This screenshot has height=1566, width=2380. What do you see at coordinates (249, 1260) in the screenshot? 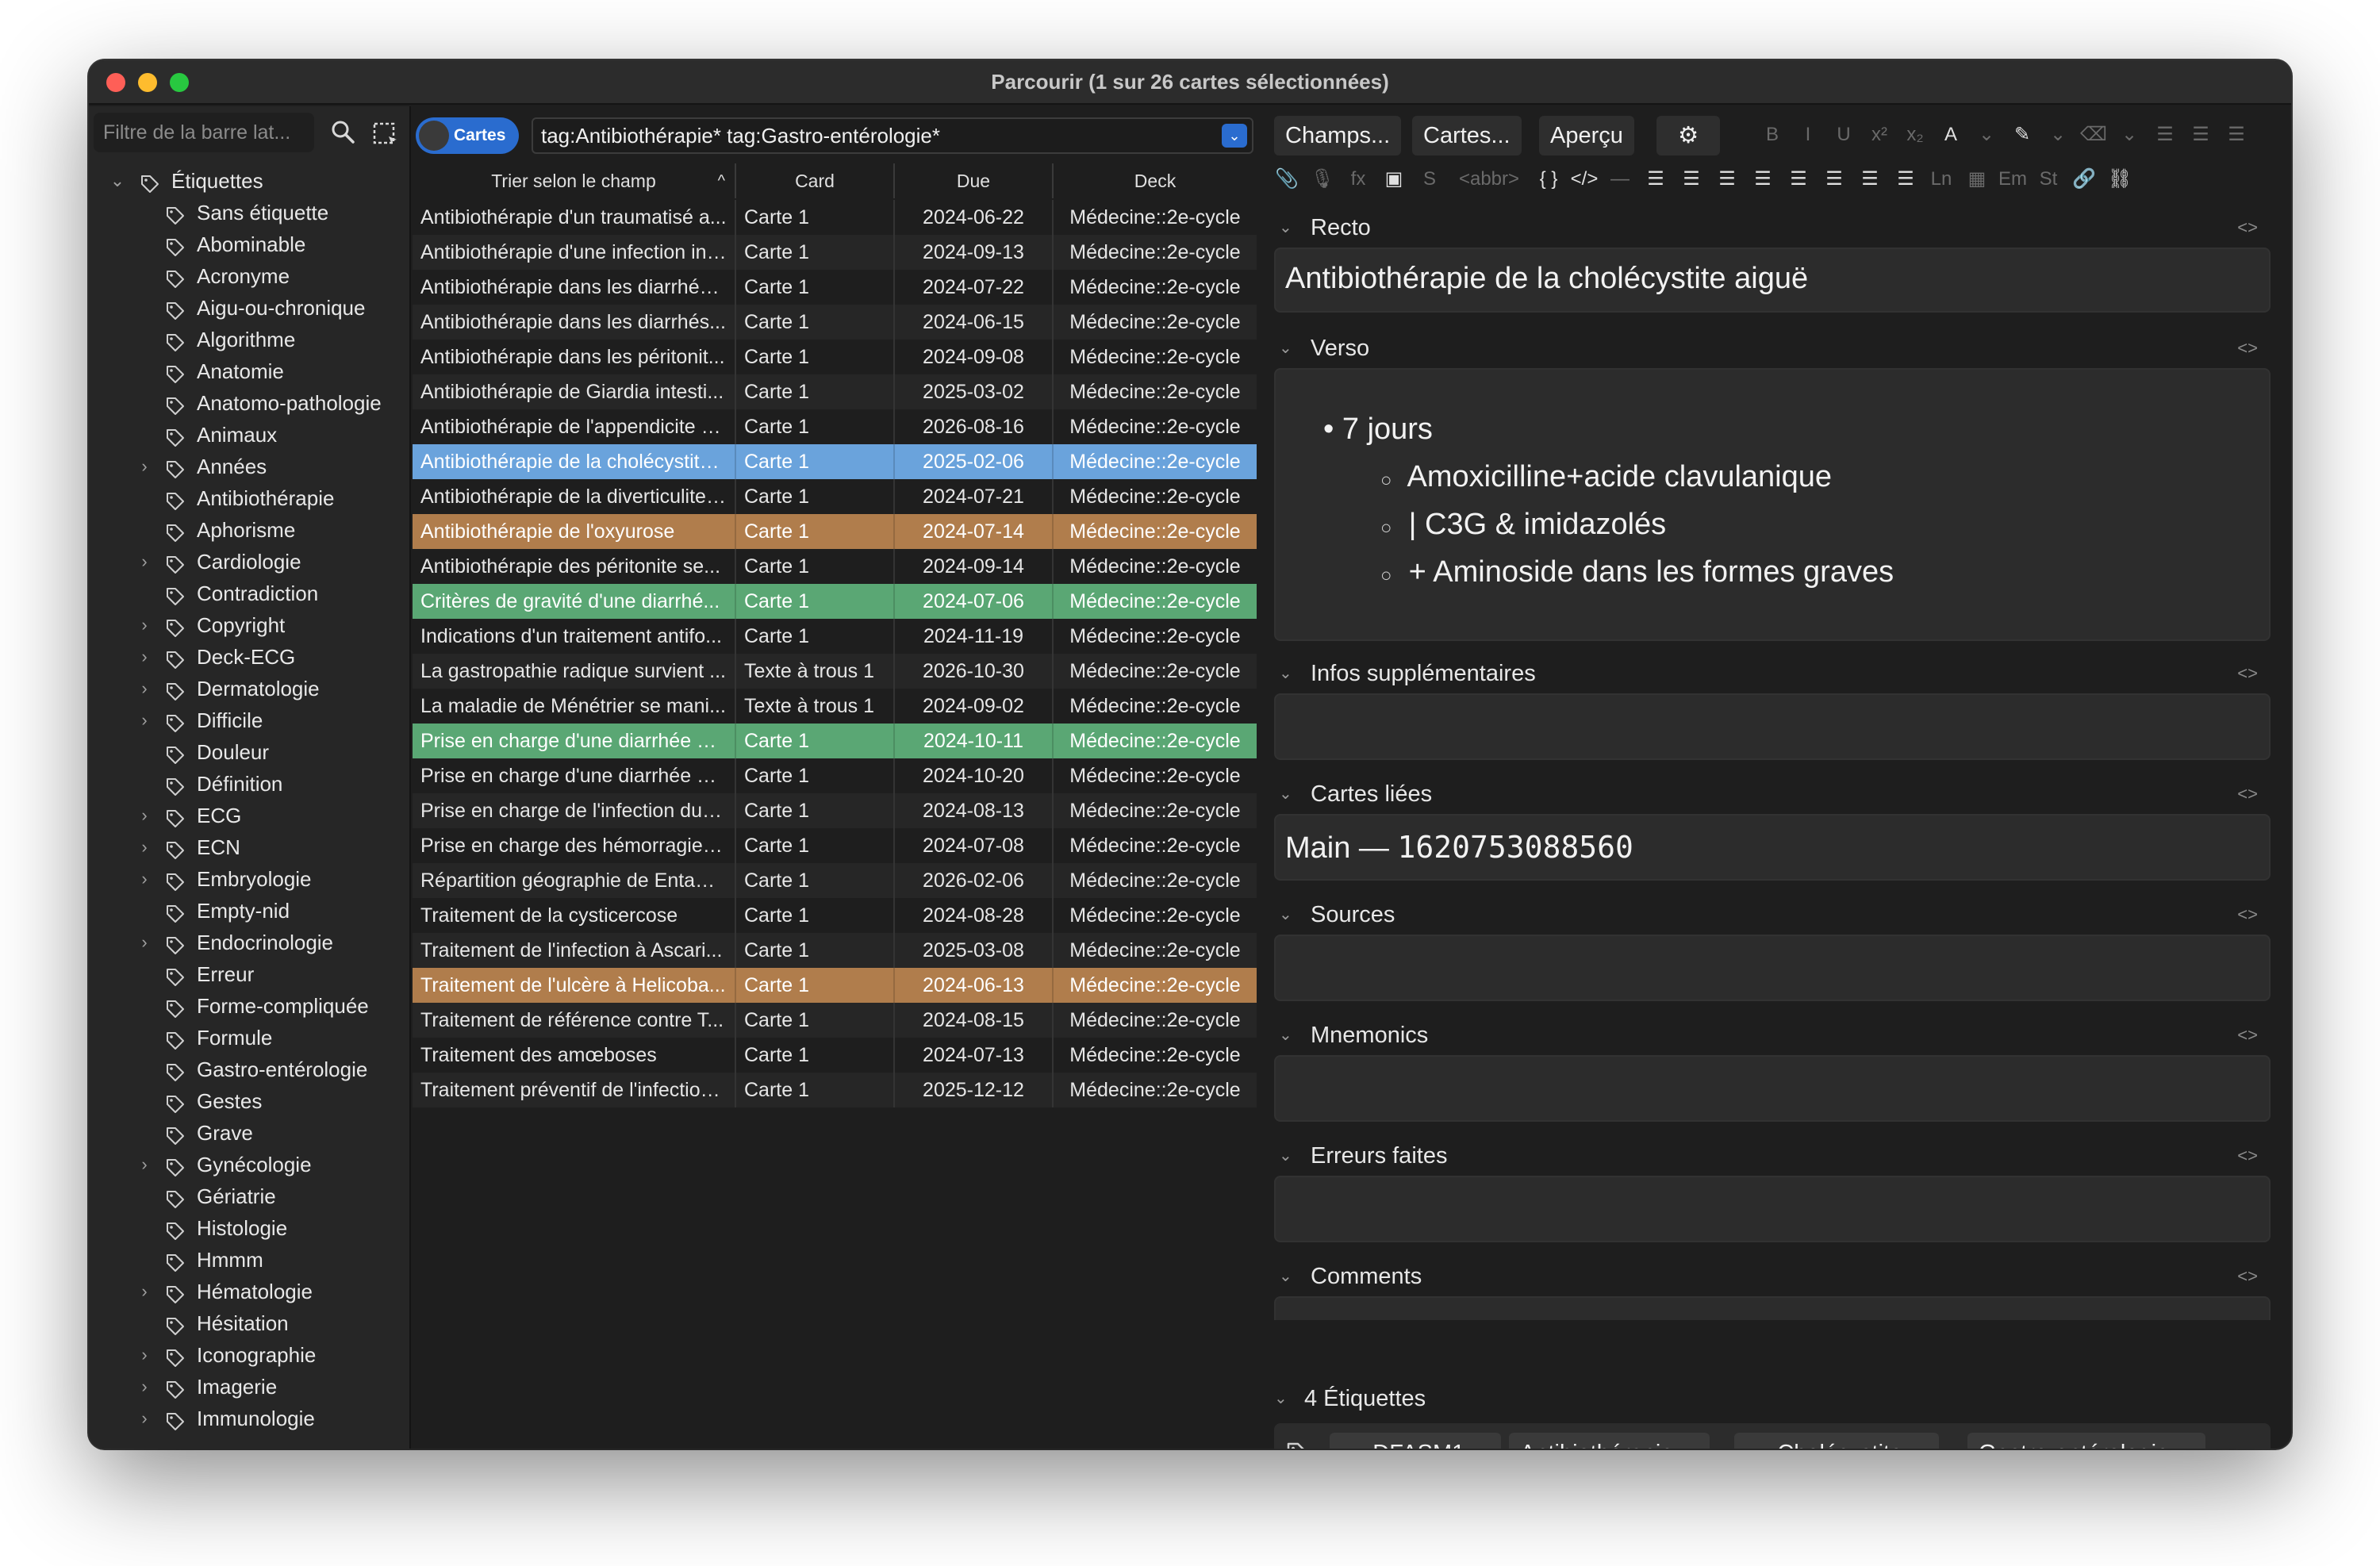
I see `sidebar-tag-item: Hmmm` at bounding box center [249, 1260].